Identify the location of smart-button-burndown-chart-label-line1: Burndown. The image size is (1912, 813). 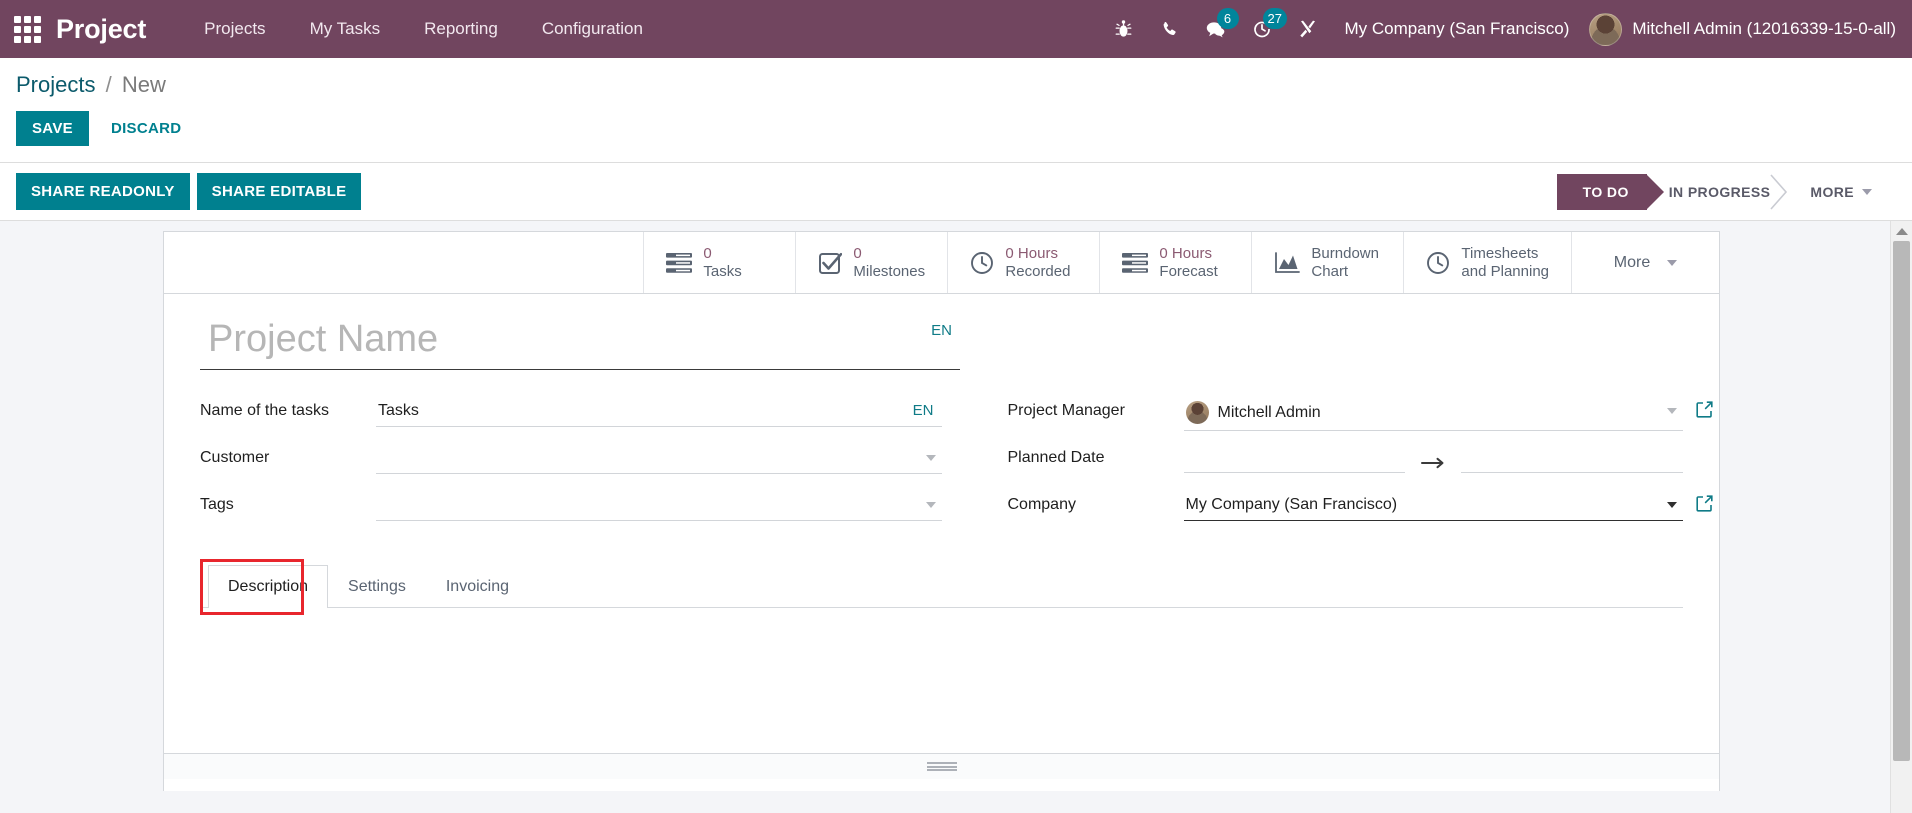
(1345, 253).